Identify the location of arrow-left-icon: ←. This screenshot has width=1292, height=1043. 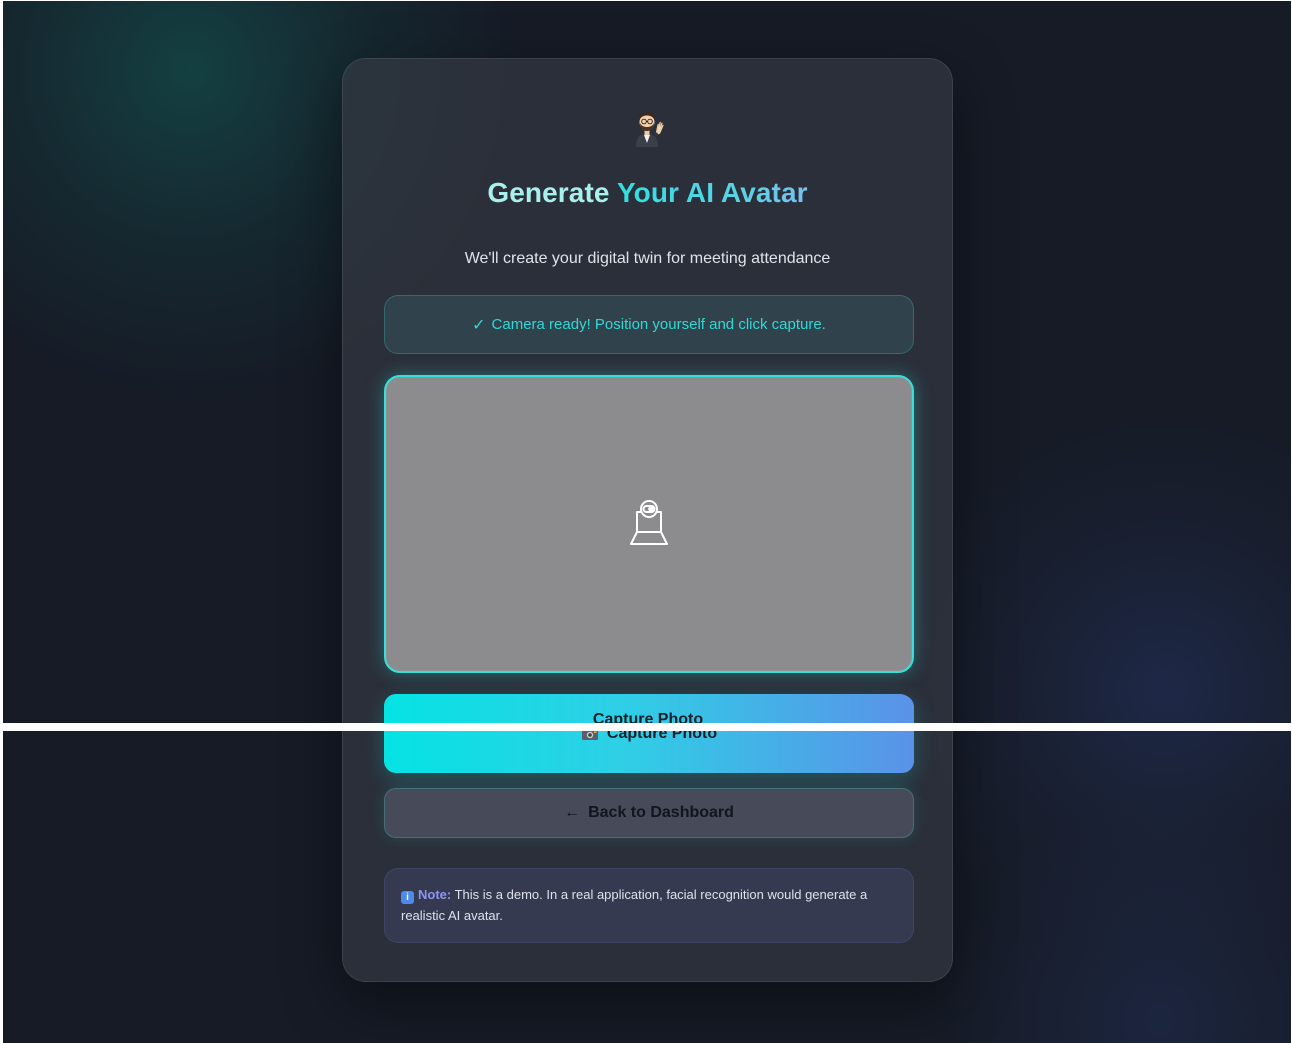
(572, 812).